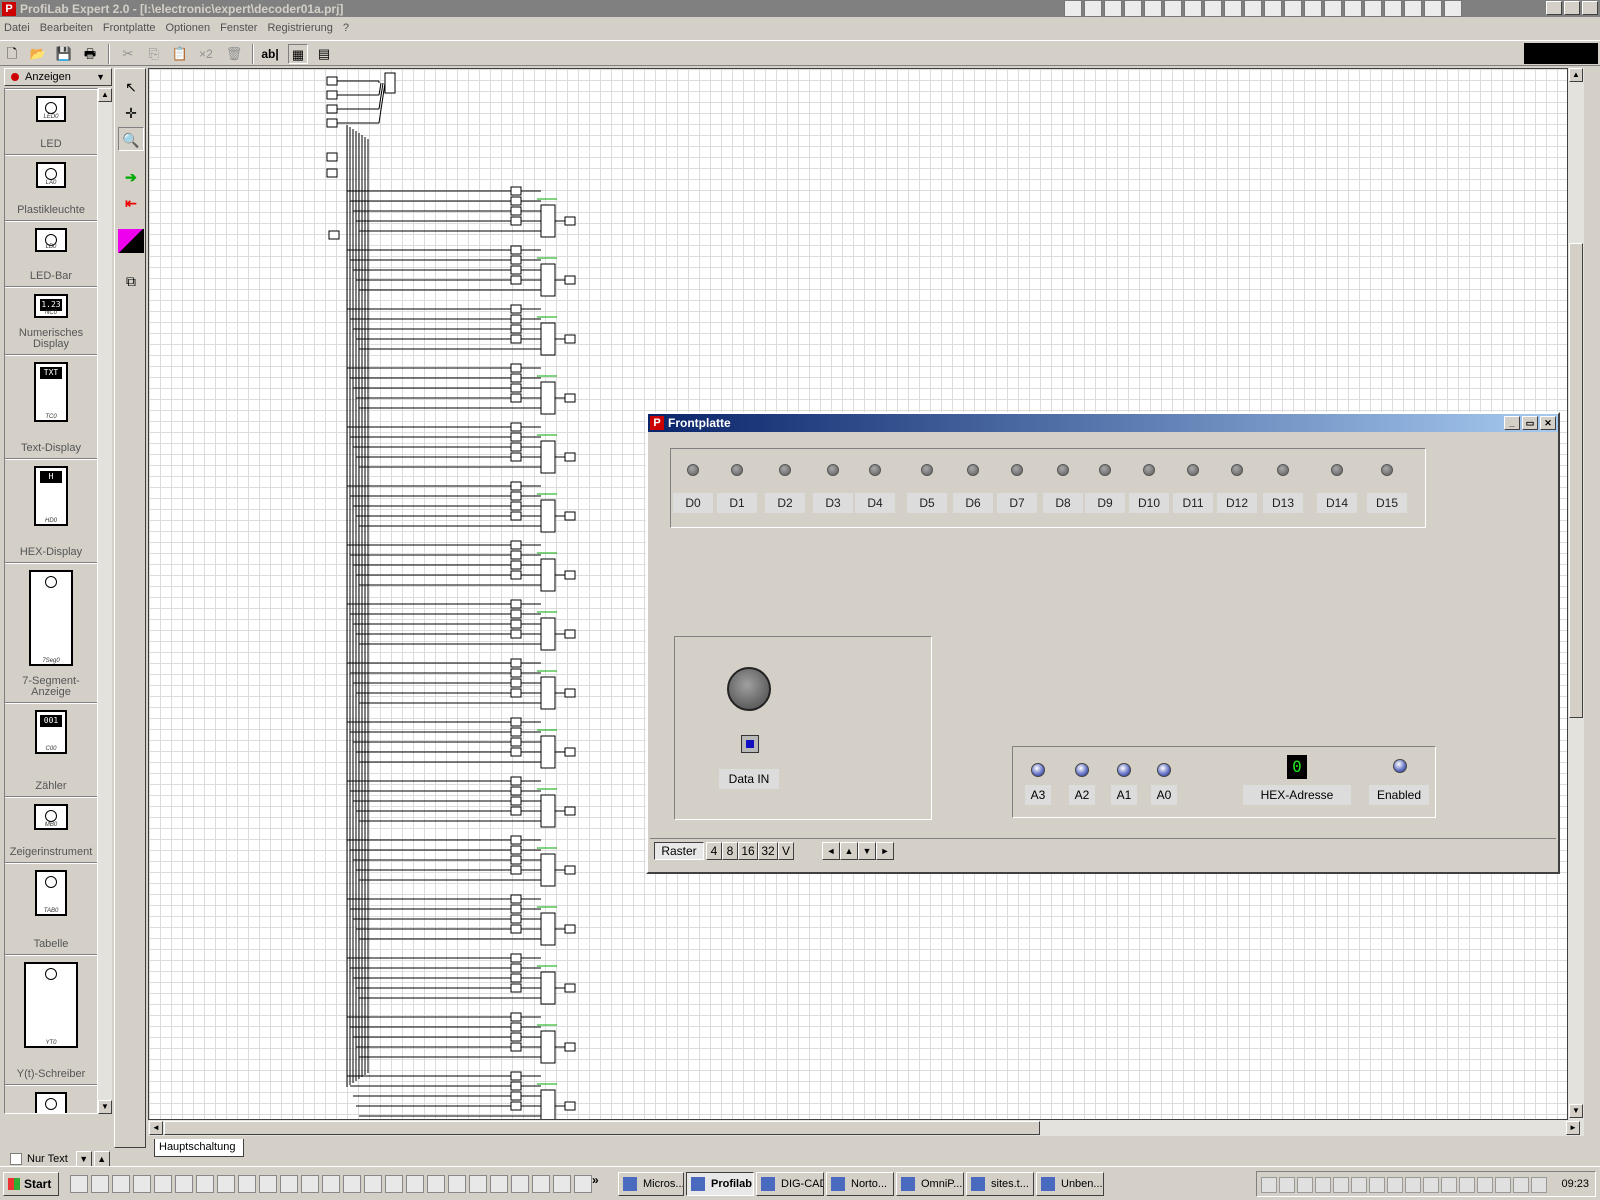 Image resolution: width=1600 pixels, height=1200 pixels. What do you see at coordinates (768, 851) in the screenshot?
I see `grid-option-32: 32` at bounding box center [768, 851].